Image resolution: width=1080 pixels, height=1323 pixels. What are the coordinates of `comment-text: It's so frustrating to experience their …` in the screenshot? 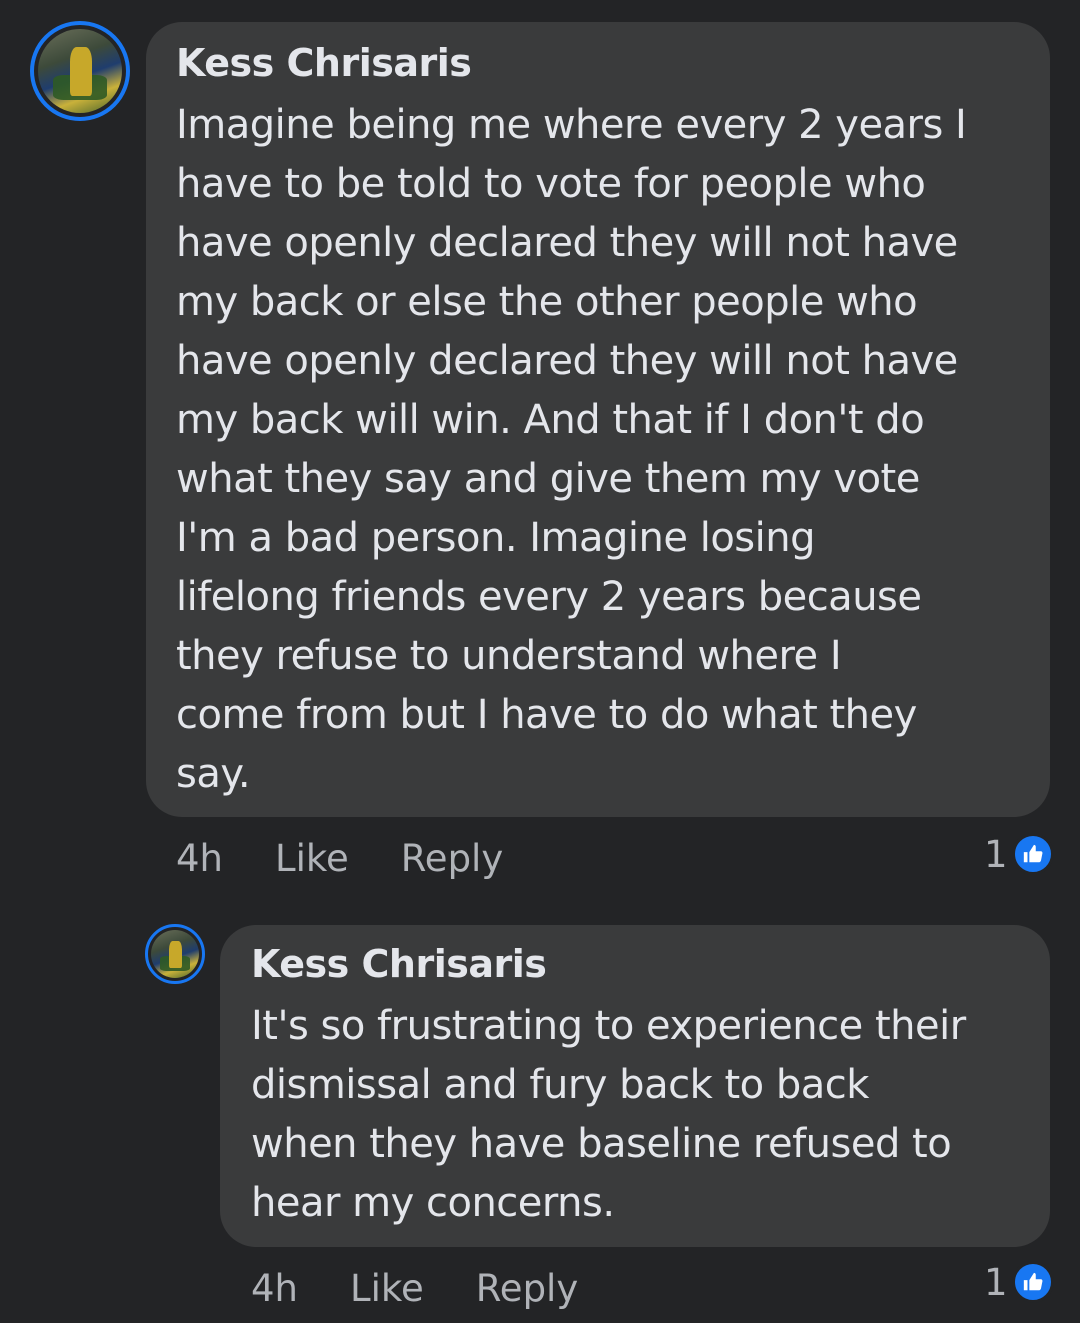 It's located at (608, 1114).